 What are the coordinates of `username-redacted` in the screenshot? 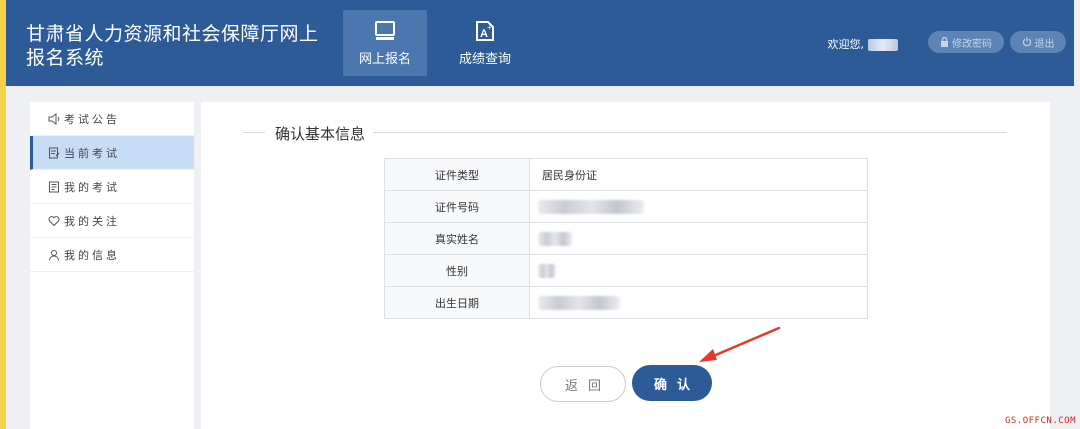 It's located at (883, 45).